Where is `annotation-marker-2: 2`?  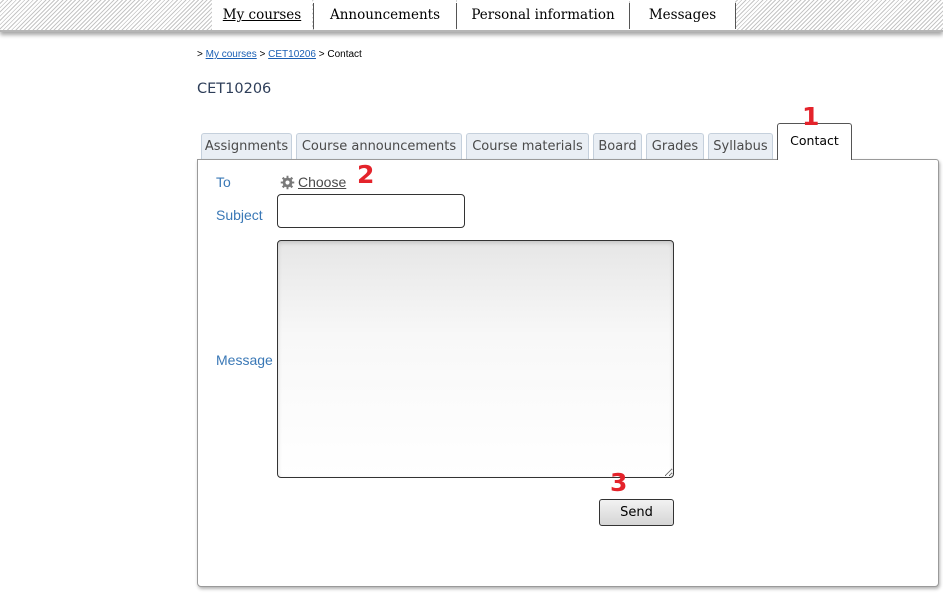
annotation-marker-2: 2 is located at coordinates (366, 174).